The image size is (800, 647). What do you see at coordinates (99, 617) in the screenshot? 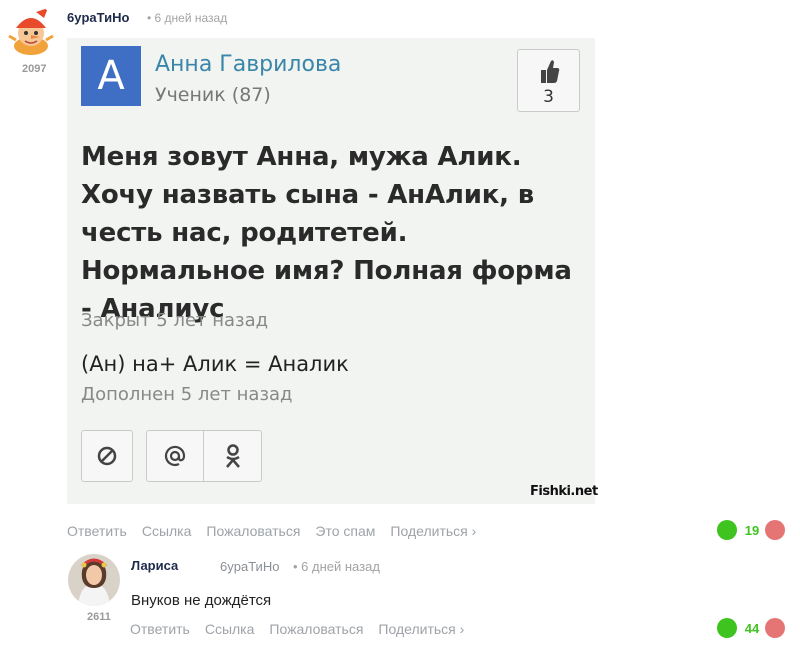
I see `reply-author-rating: 2611` at bounding box center [99, 617].